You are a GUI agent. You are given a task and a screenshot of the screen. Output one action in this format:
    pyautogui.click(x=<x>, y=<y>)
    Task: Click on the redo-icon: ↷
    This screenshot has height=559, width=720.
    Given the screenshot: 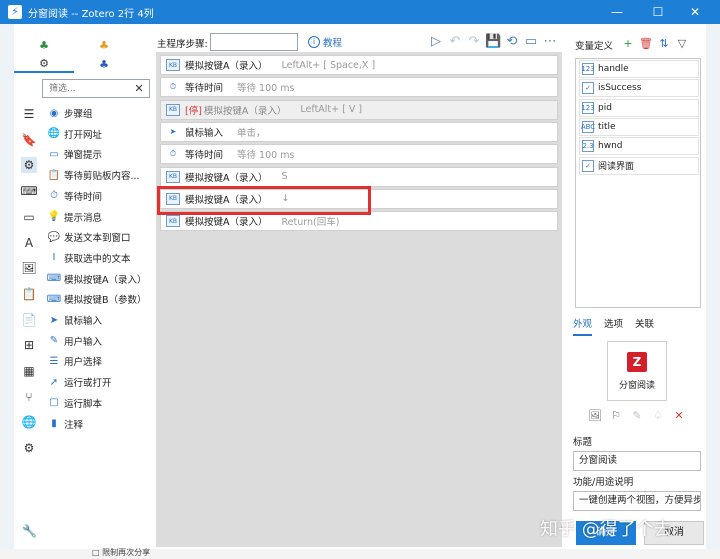 What is the action you would take?
    pyautogui.click(x=474, y=42)
    